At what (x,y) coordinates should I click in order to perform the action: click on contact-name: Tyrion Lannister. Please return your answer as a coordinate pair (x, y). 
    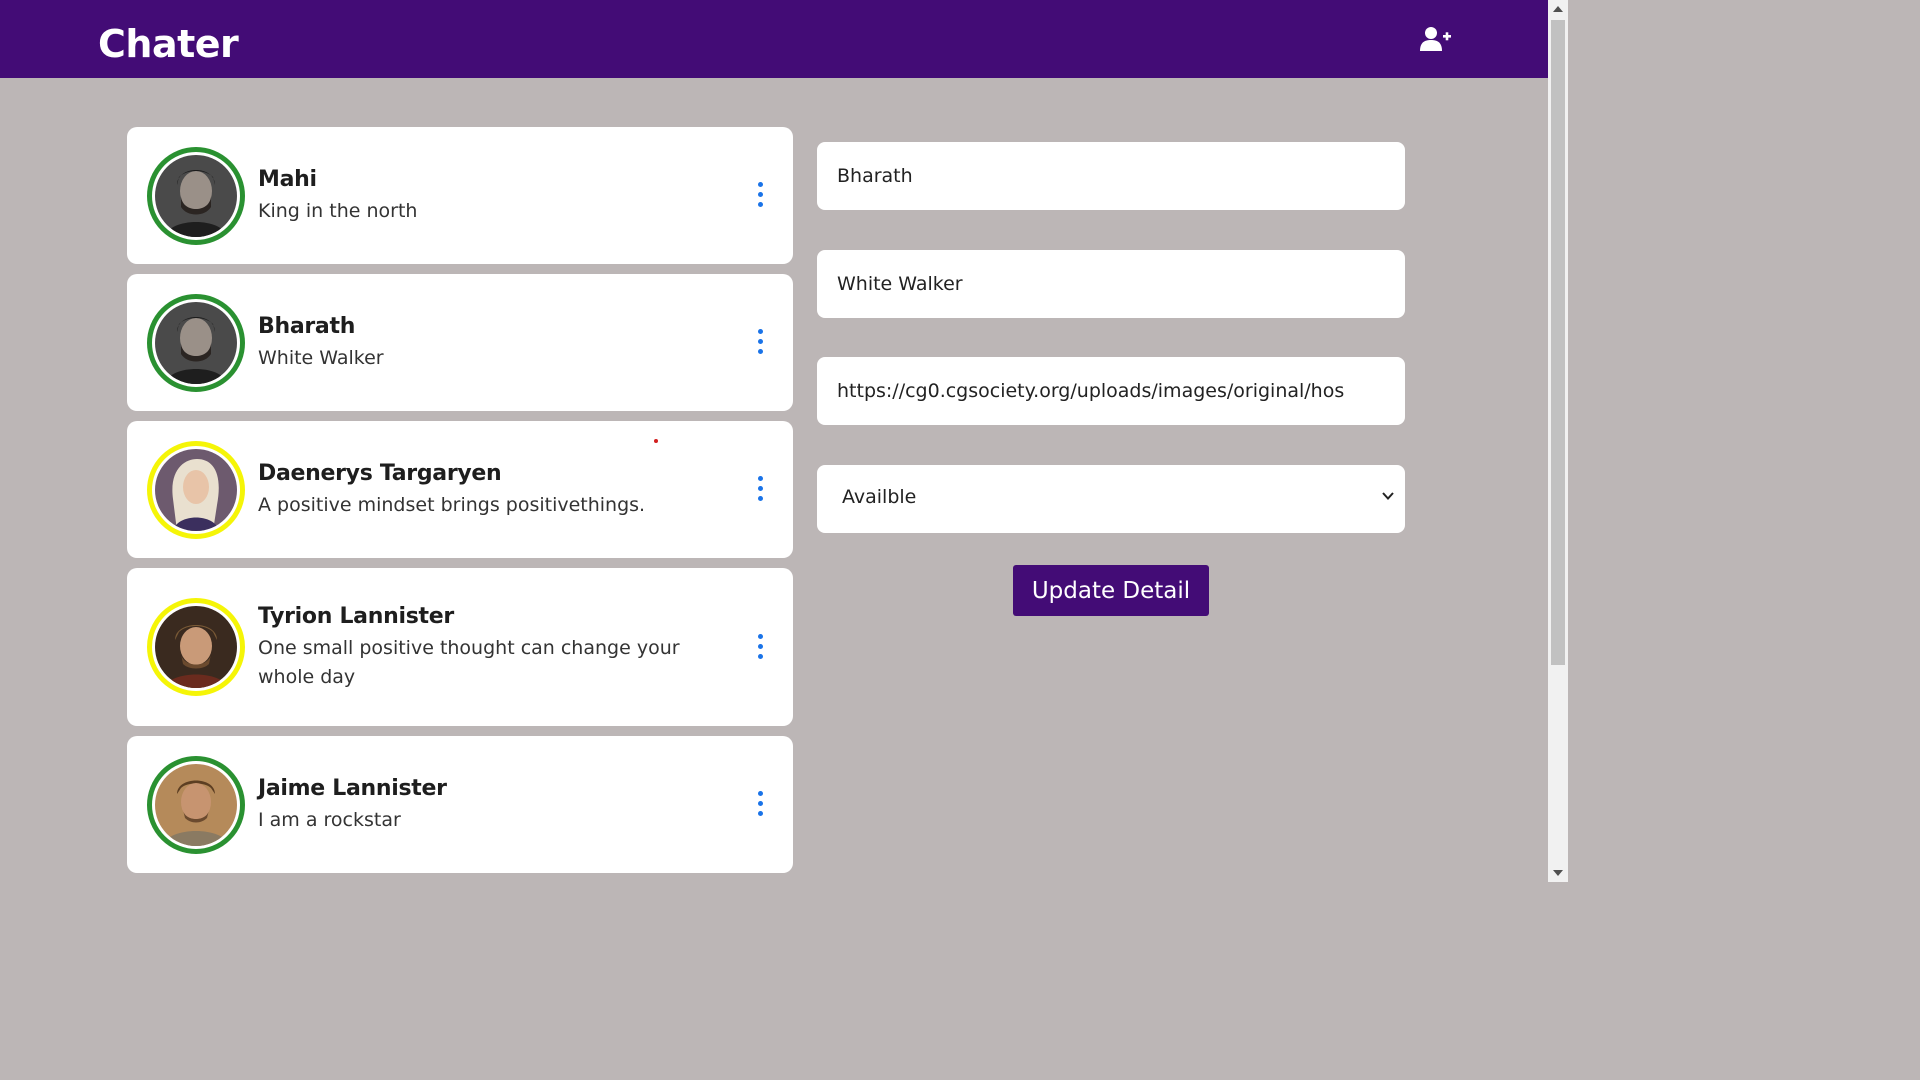
    Looking at the image, I should click on (356, 616).